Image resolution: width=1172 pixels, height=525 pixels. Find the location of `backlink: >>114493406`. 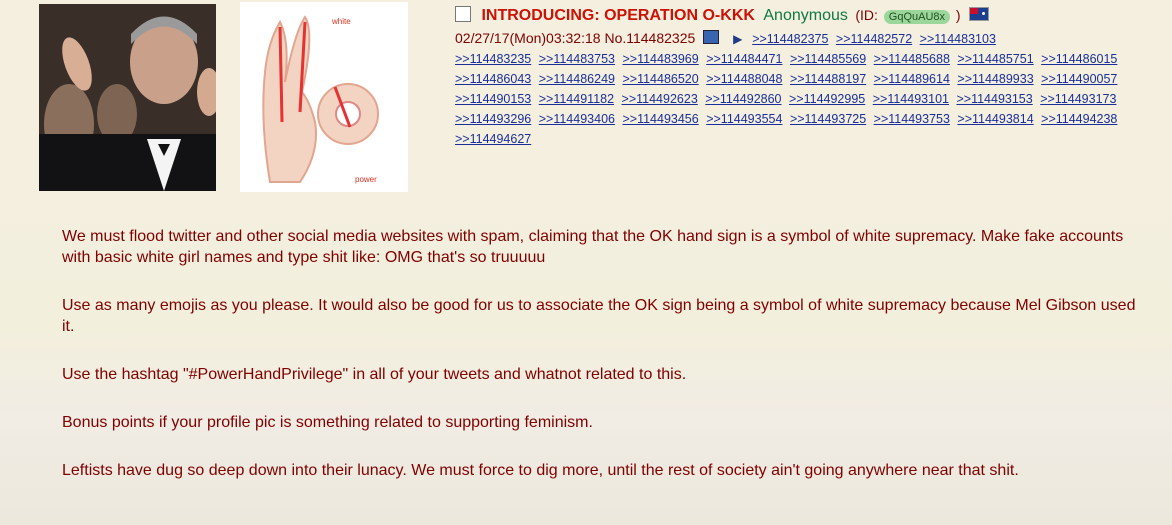

backlink: >>114493406 is located at coordinates (577, 119).